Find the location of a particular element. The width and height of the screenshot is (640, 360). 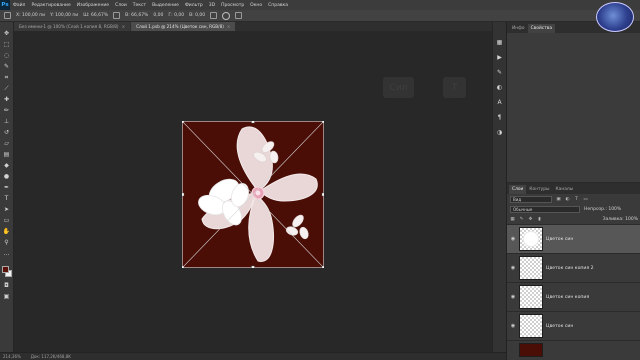

menu-view: Просмотр is located at coordinates (232, 5).